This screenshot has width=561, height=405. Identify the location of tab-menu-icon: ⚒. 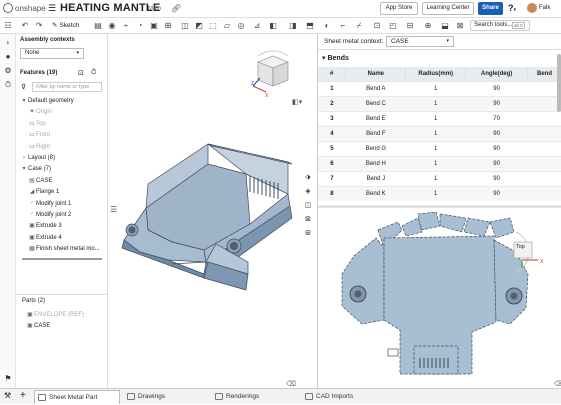
(7, 395).